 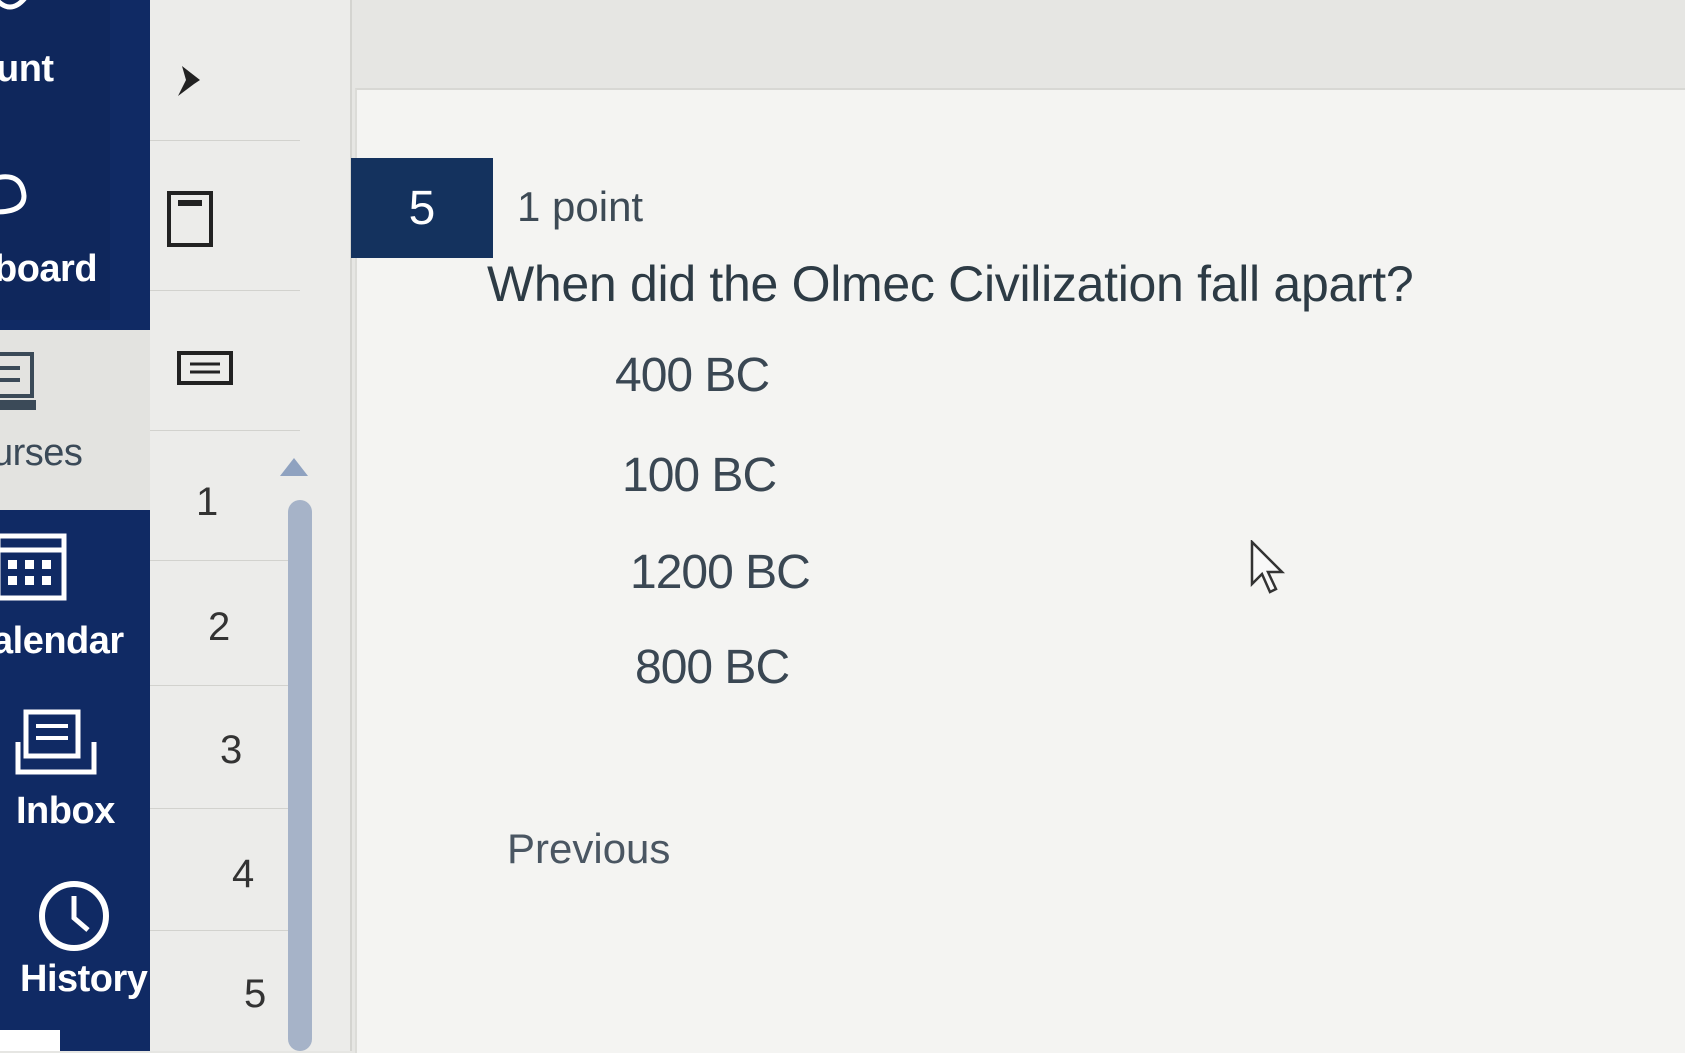 I want to click on question-number-badge: 5, so click(x=422, y=208).